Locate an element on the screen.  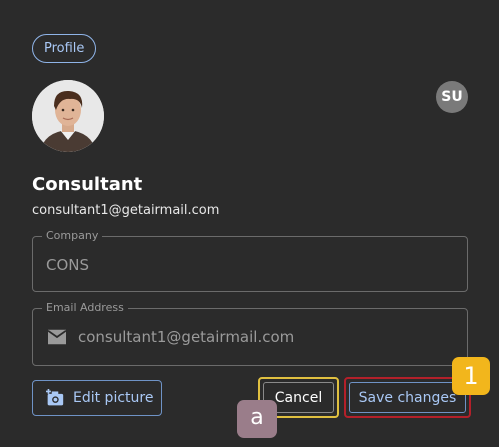
person-portrait-icon is located at coordinates (68, 116).